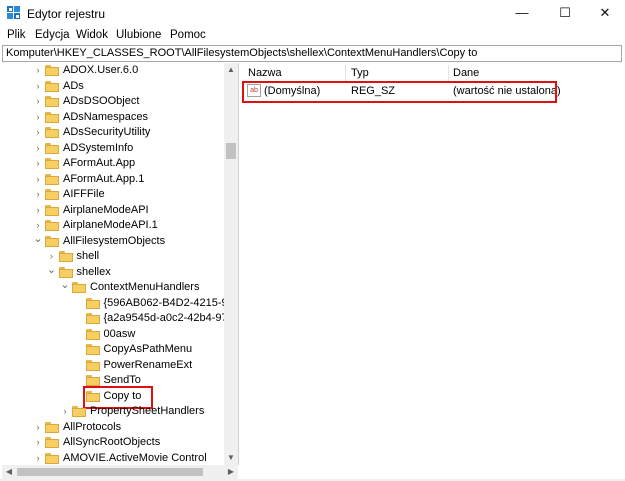  Describe the element at coordinates (113, 288) in the screenshot. I see `tree-item: ⌄ ContextMenuHandlers` at that location.